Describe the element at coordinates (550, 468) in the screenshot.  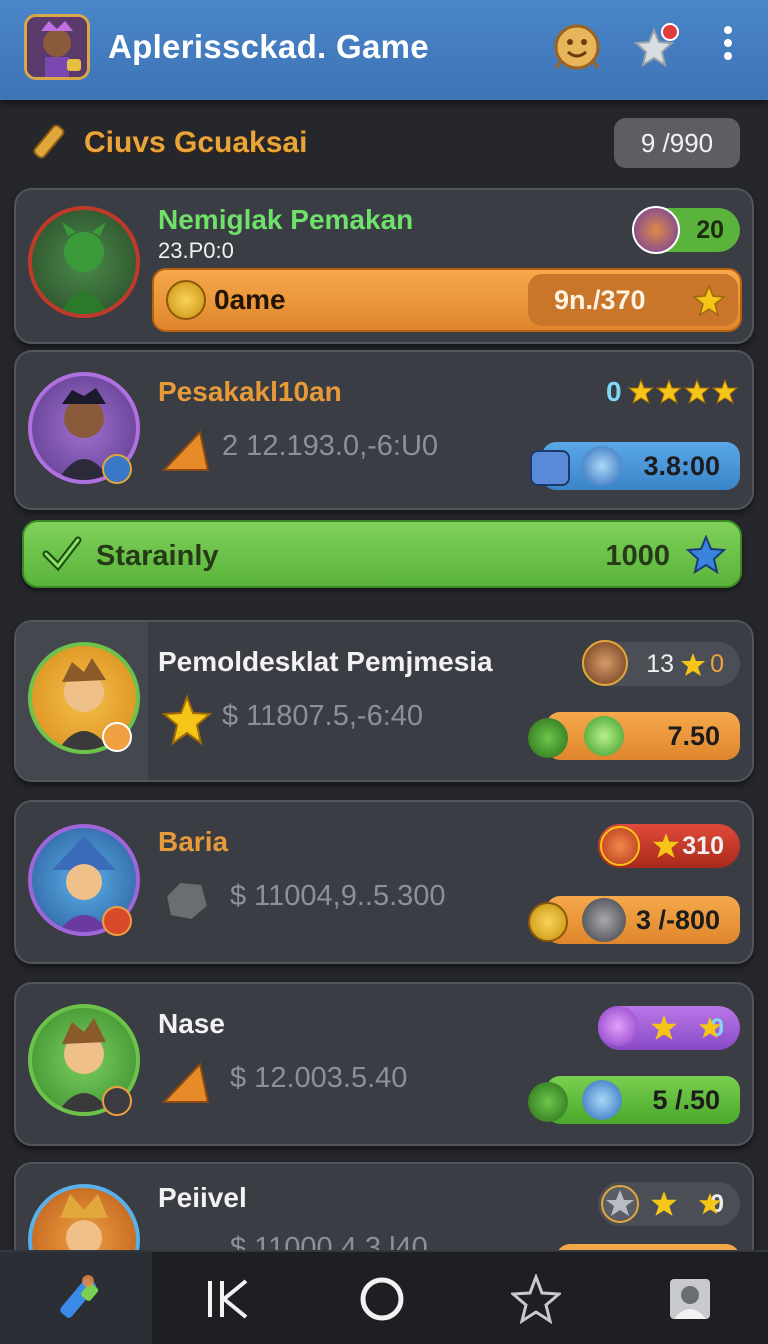
I see `scroll-icon` at that location.